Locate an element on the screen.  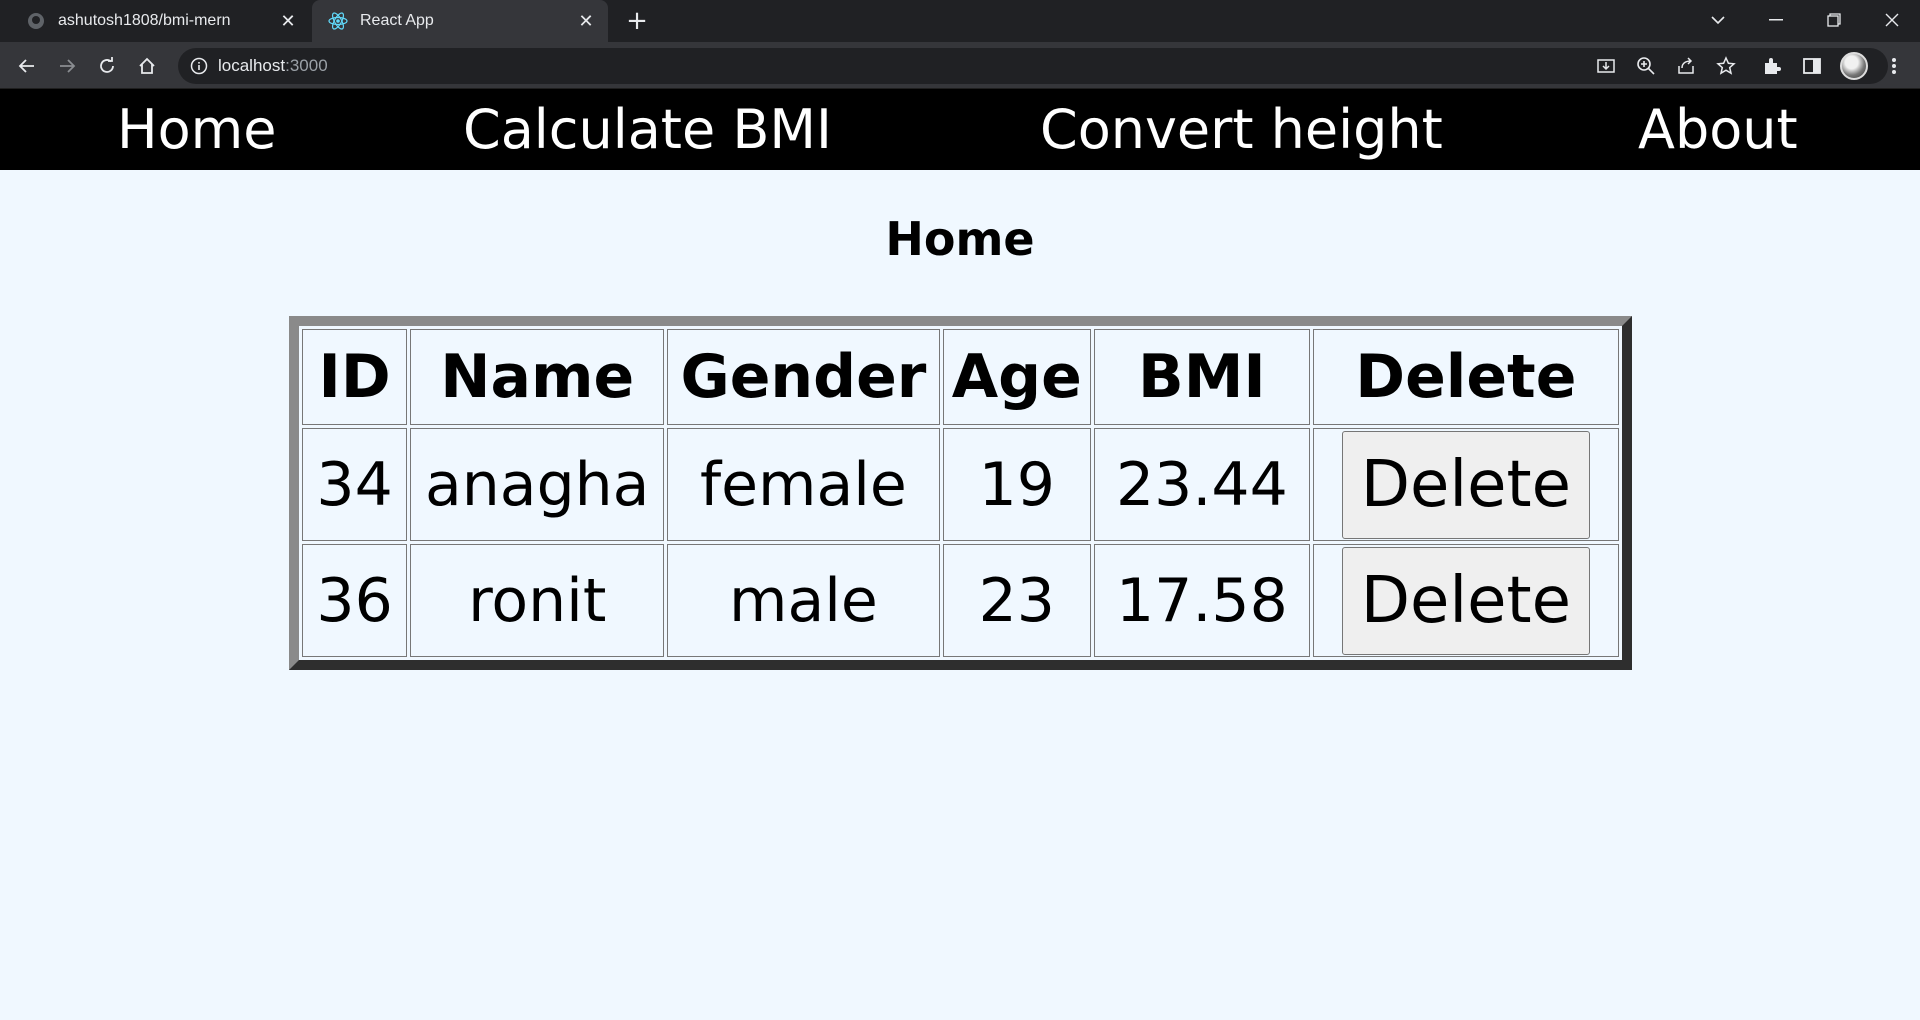
tab-search-icon is located at coordinates (1718, 20).